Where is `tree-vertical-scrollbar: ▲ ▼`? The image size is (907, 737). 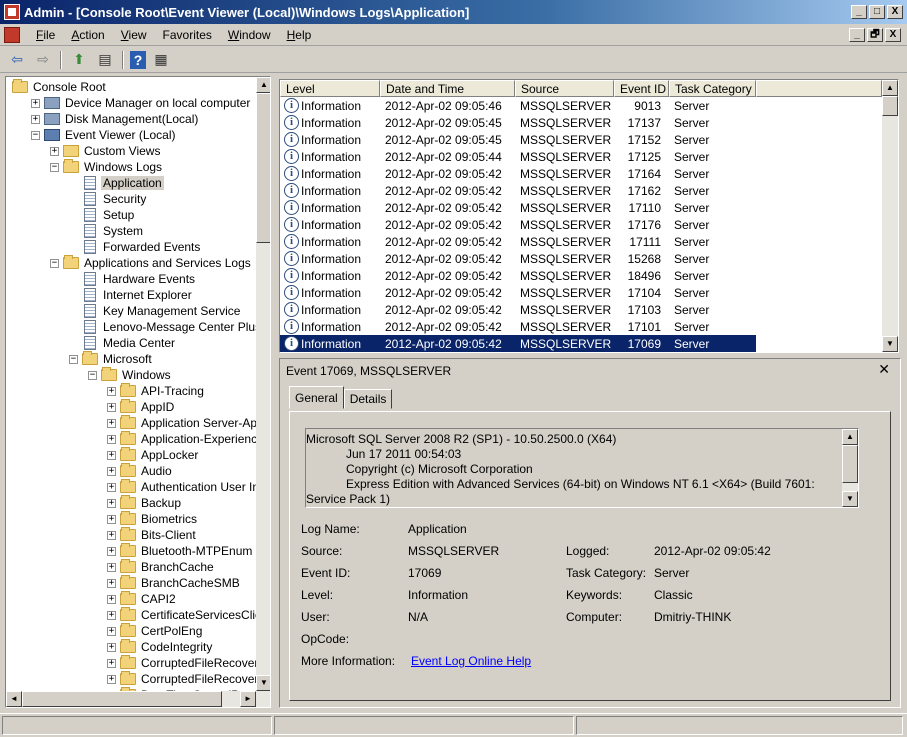 tree-vertical-scrollbar: ▲ ▼ is located at coordinates (263, 384).